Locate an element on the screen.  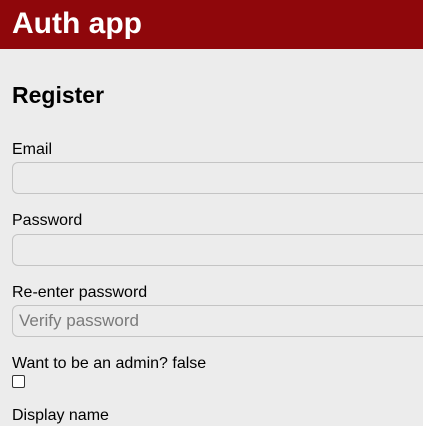
display-name-label: Display name is located at coordinates (60, 415).